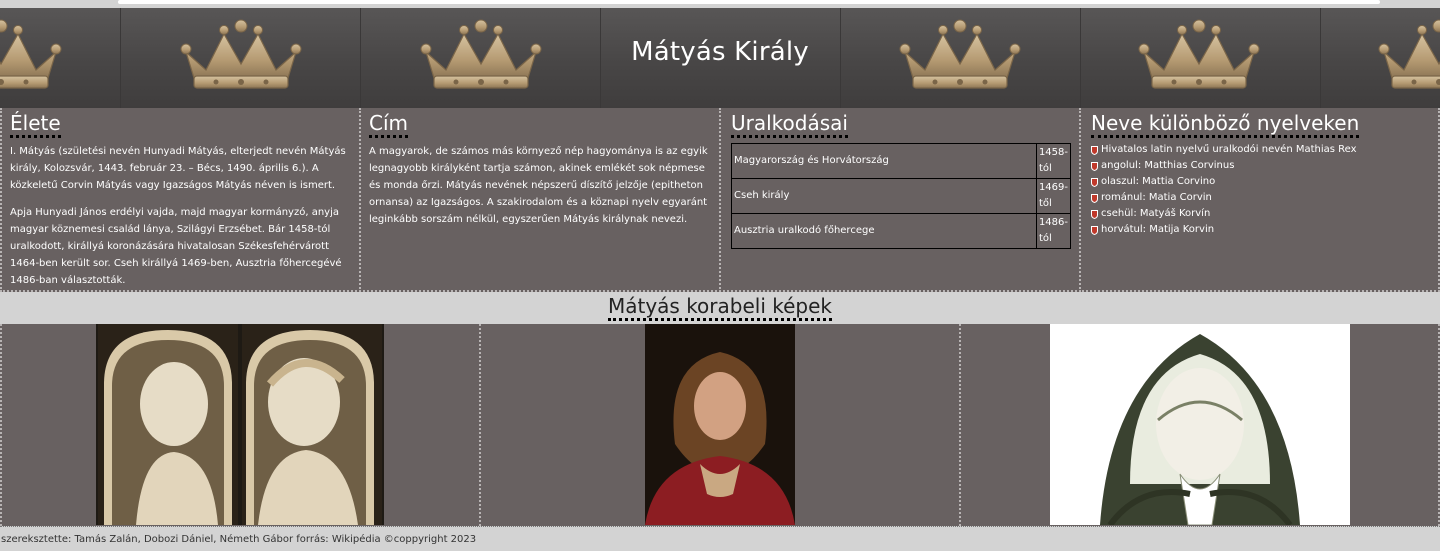  Describe the element at coordinates (1168, 165) in the screenshot. I see `name-text: angolul: Matthias Corvinus` at that location.